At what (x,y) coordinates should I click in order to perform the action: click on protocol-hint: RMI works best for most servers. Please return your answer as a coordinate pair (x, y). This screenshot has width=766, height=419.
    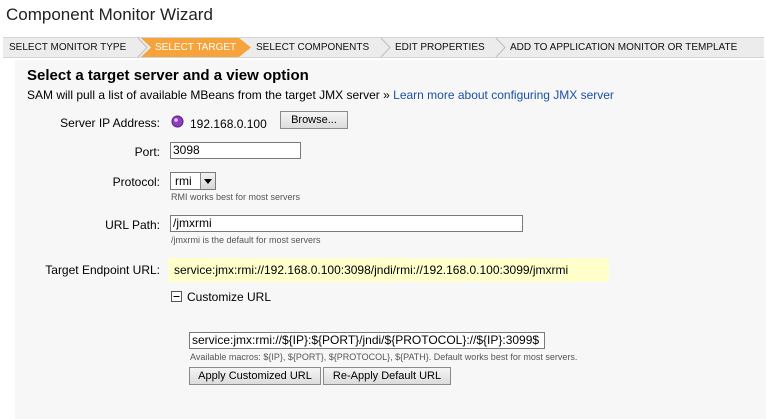
    Looking at the image, I should click on (236, 197).